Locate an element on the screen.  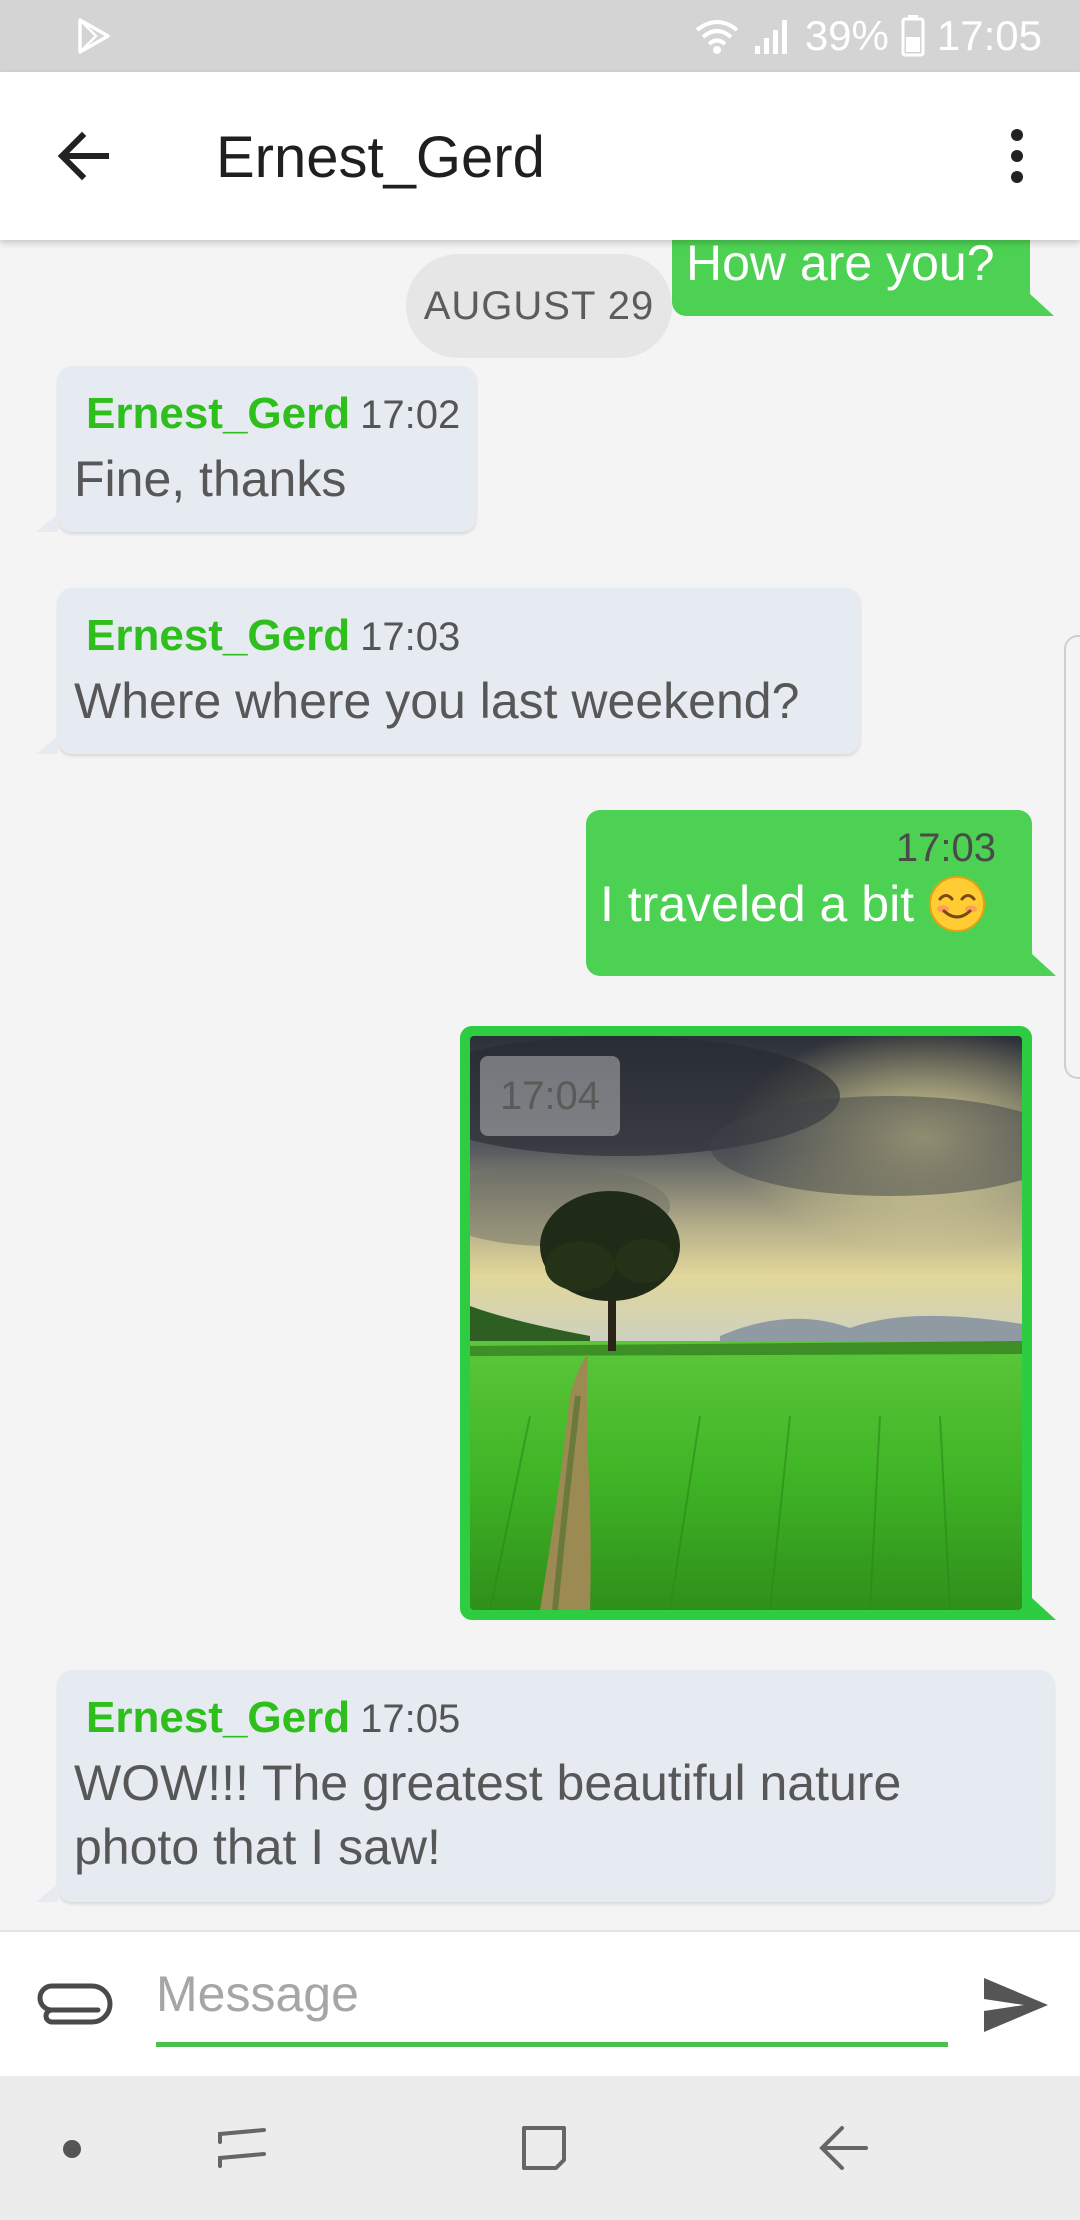
message-text: Fine, thanks is located at coordinates (210, 479).